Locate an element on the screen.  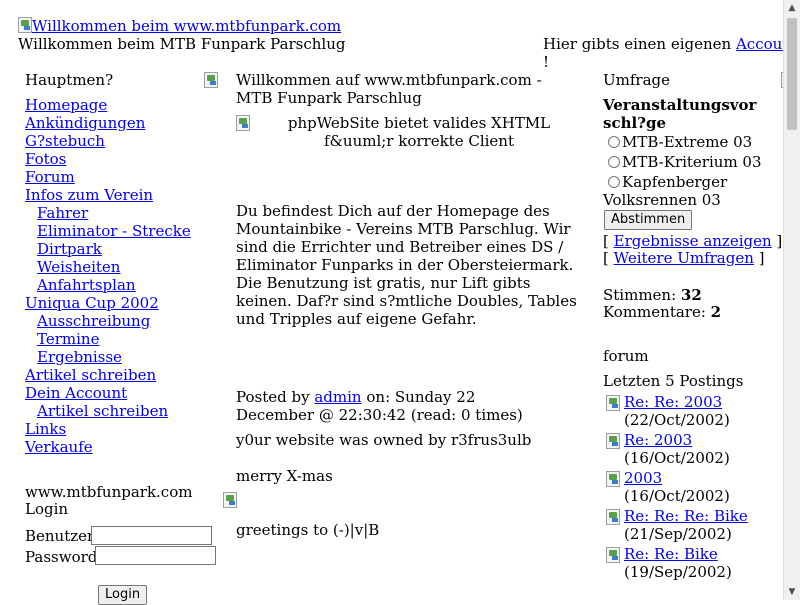
menu-item: Forum is located at coordinates (122, 177).